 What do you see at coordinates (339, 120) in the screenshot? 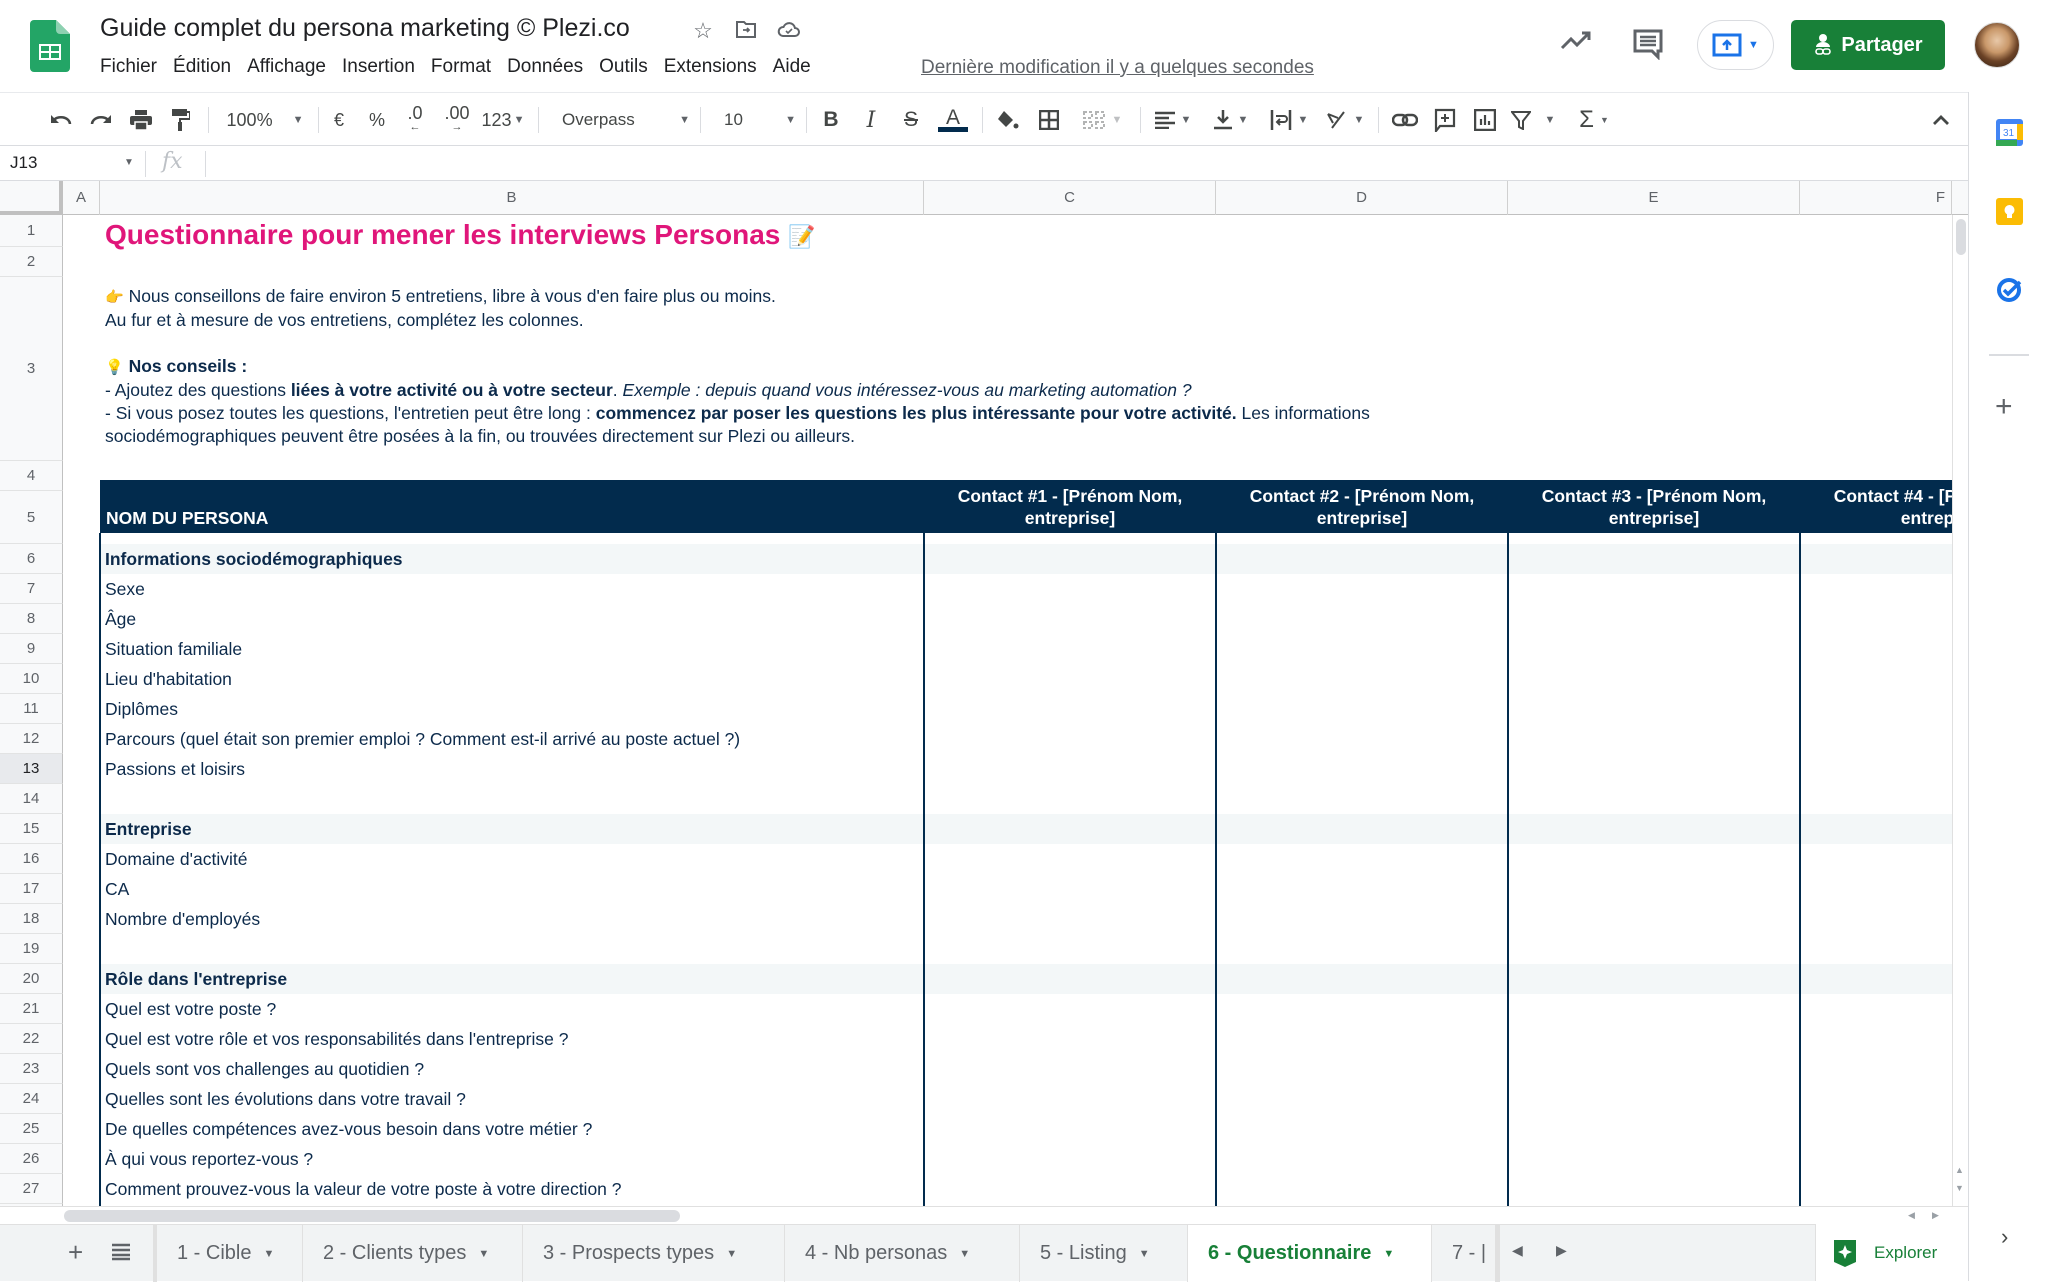
I see `currency-format-button: €` at bounding box center [339, 120].